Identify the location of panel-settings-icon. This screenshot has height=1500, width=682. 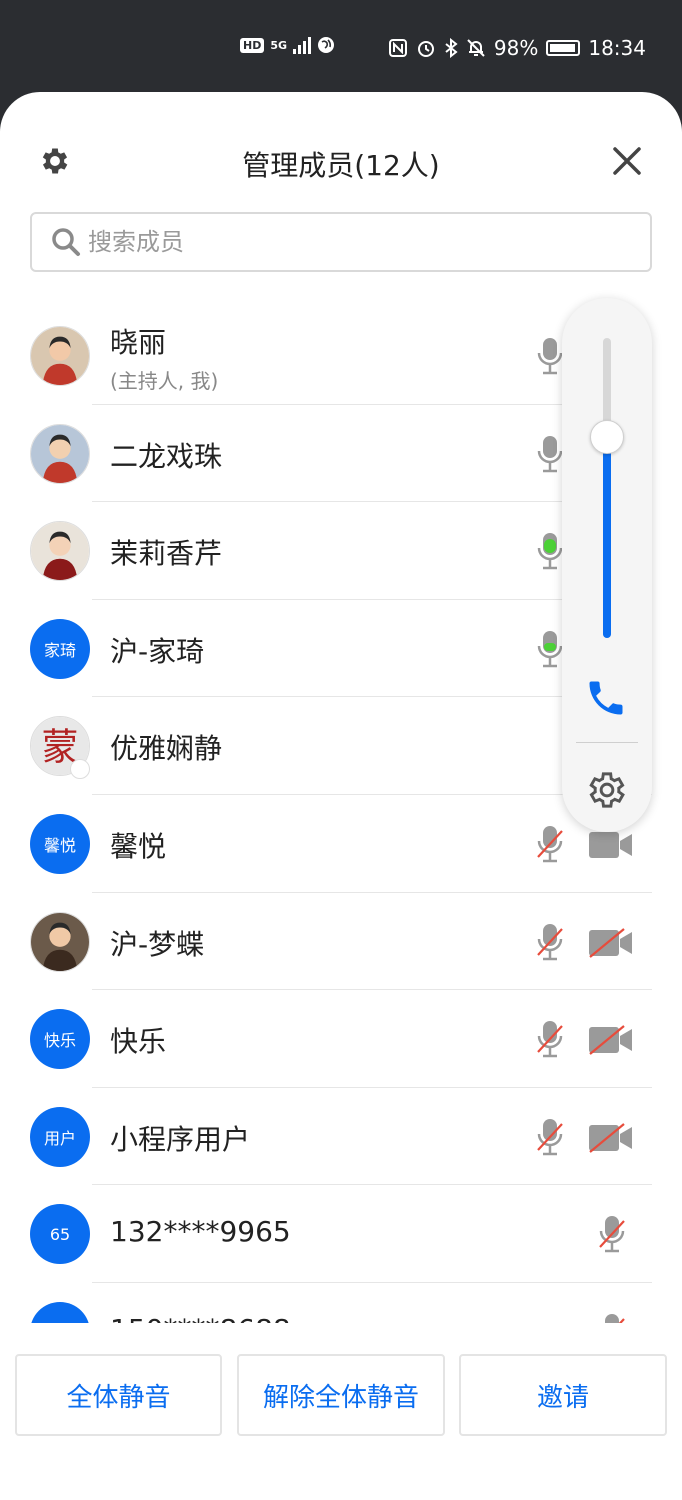
(607, 790).